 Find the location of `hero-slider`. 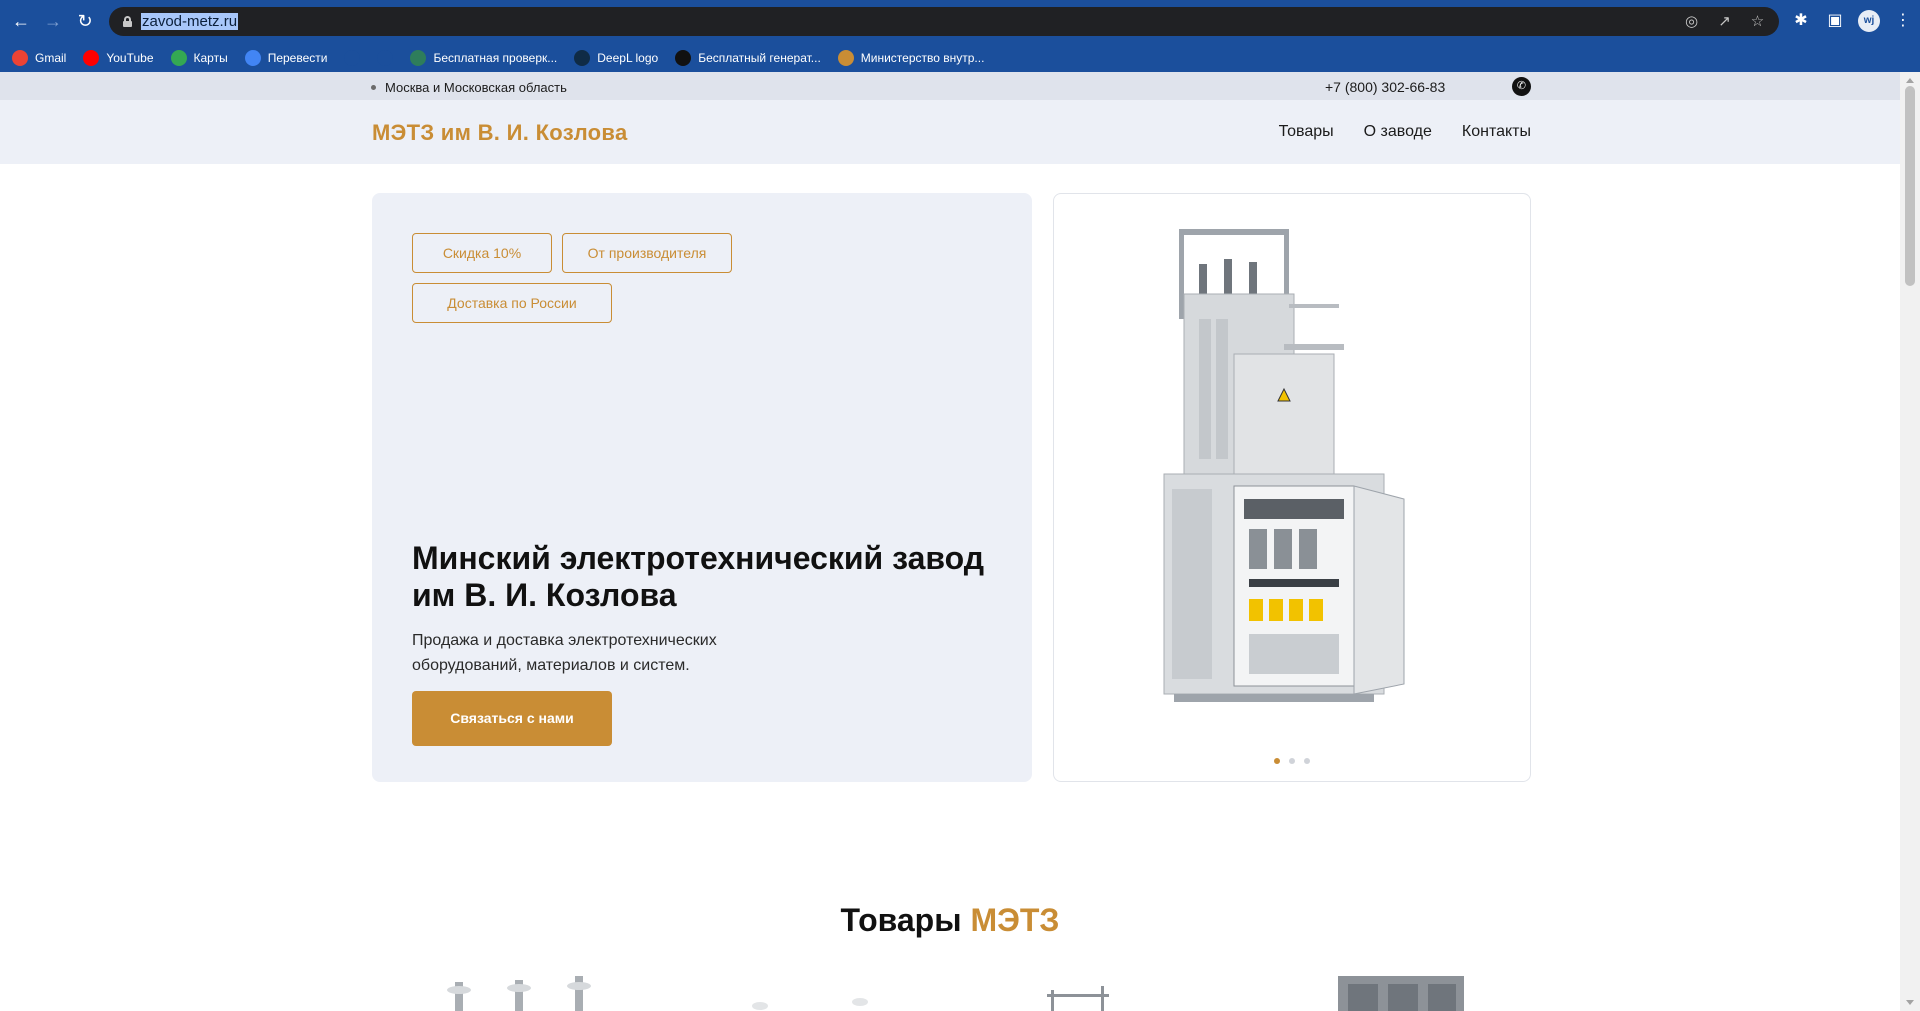

hero-slider is located at coordinates (1292, 487).